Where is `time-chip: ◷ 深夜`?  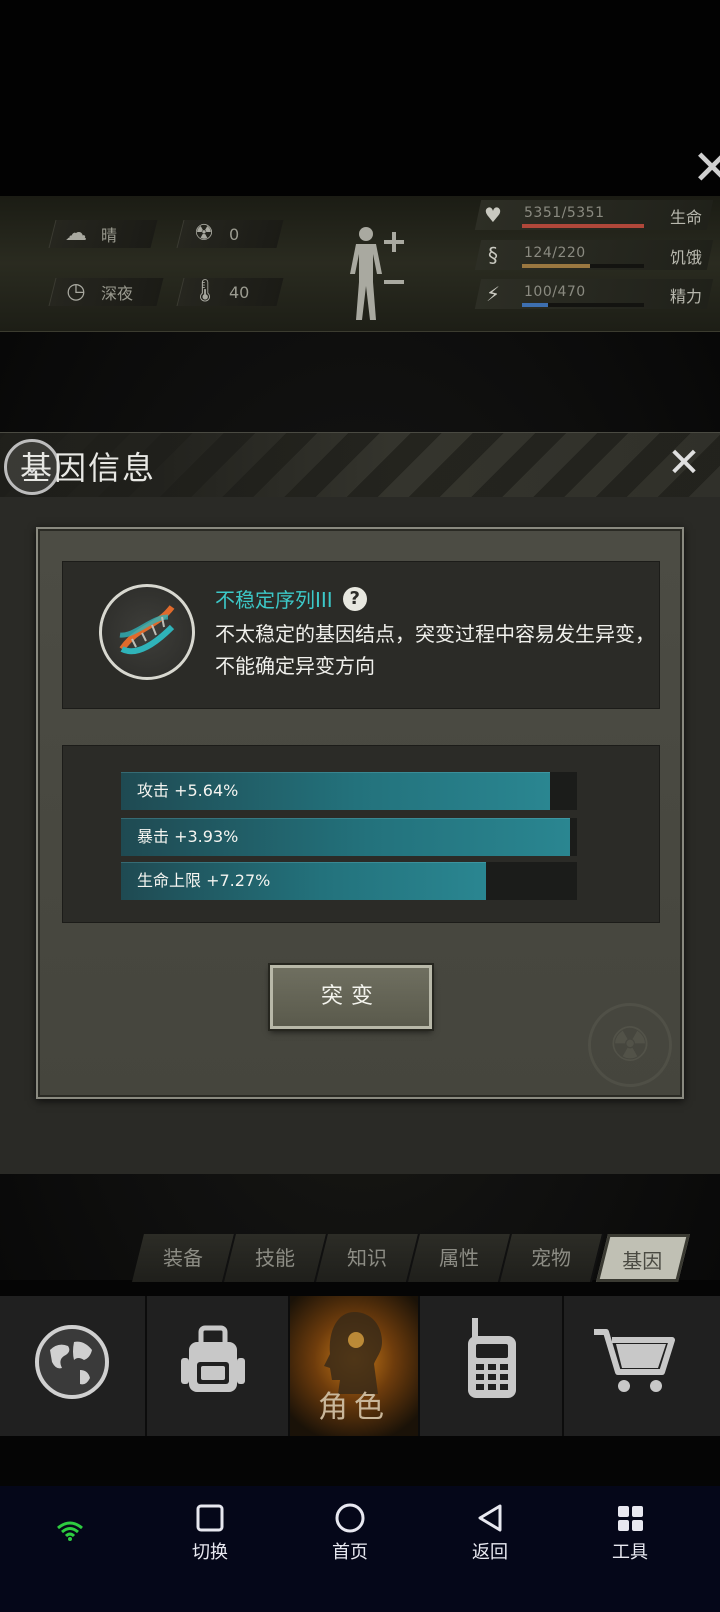
time-chip: ◷ 深夜 is located at coordinates (106, 292).